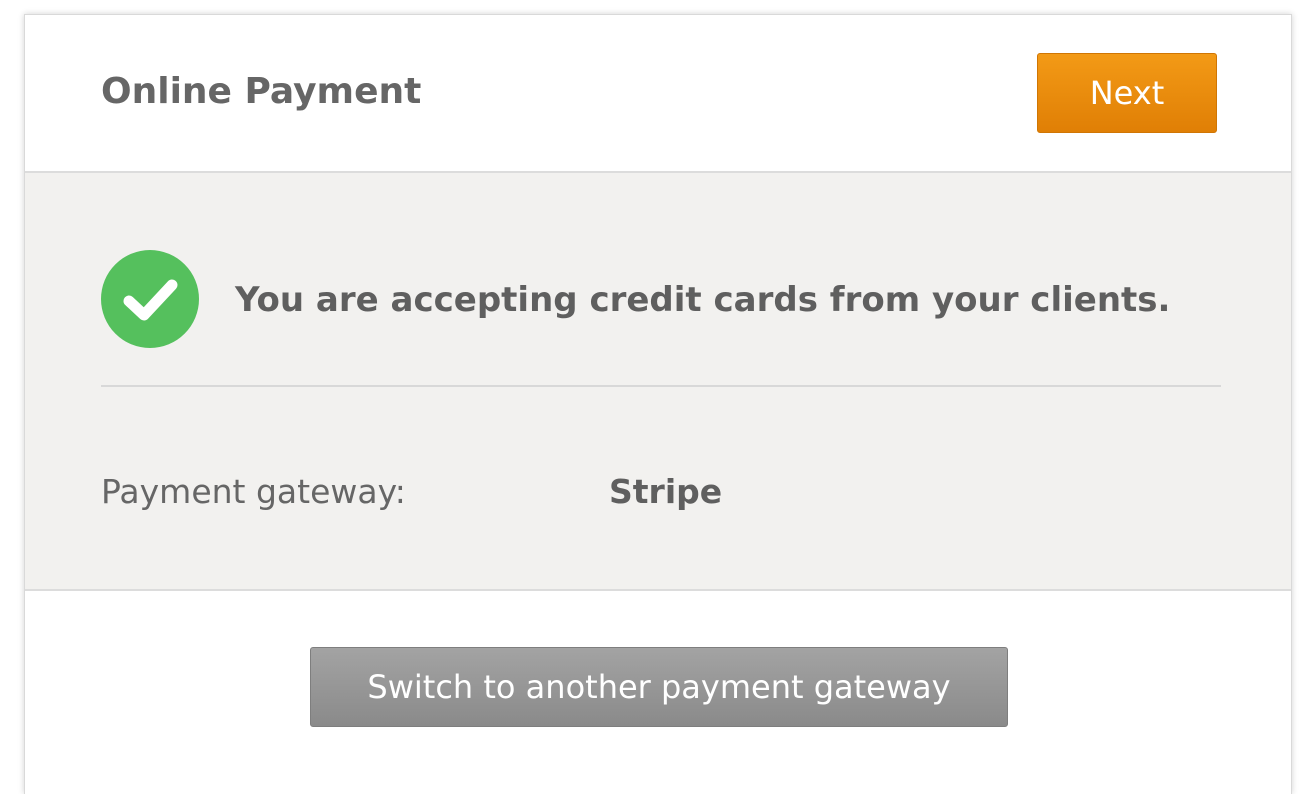 The height and width of the screenshot is (794, 1309). Describe the element at coordinates (659, 687) in the screenshot. I see `switch-gateway-button: Switch to another payment gateway` at that location.